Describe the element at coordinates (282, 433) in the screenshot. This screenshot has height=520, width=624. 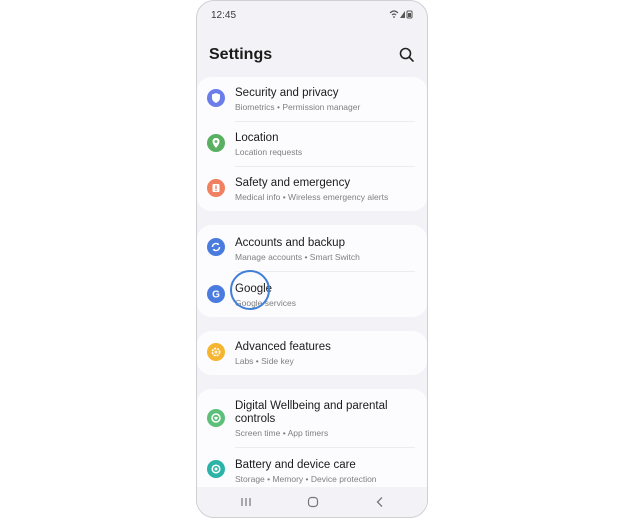
I see `item-subtitle: Screen time • App timers` at that location.